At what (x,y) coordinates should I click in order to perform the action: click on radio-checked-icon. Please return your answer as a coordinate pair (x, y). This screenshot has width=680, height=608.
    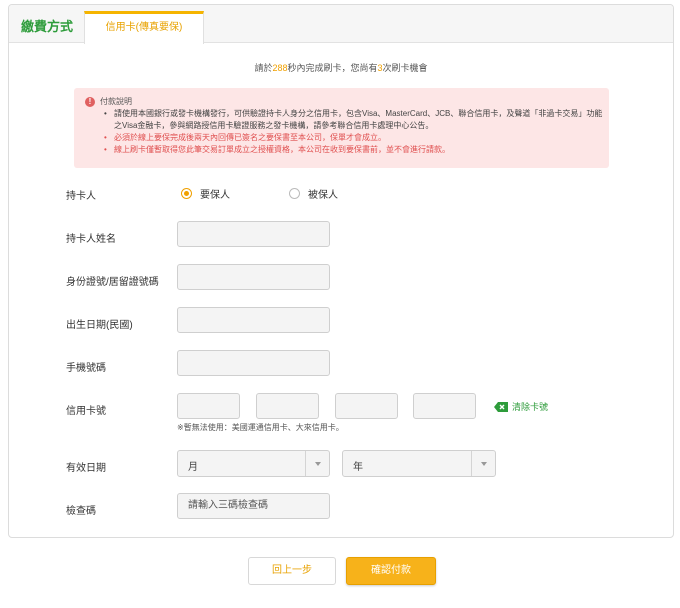
    Looking at the image, I should click on (186, 193).